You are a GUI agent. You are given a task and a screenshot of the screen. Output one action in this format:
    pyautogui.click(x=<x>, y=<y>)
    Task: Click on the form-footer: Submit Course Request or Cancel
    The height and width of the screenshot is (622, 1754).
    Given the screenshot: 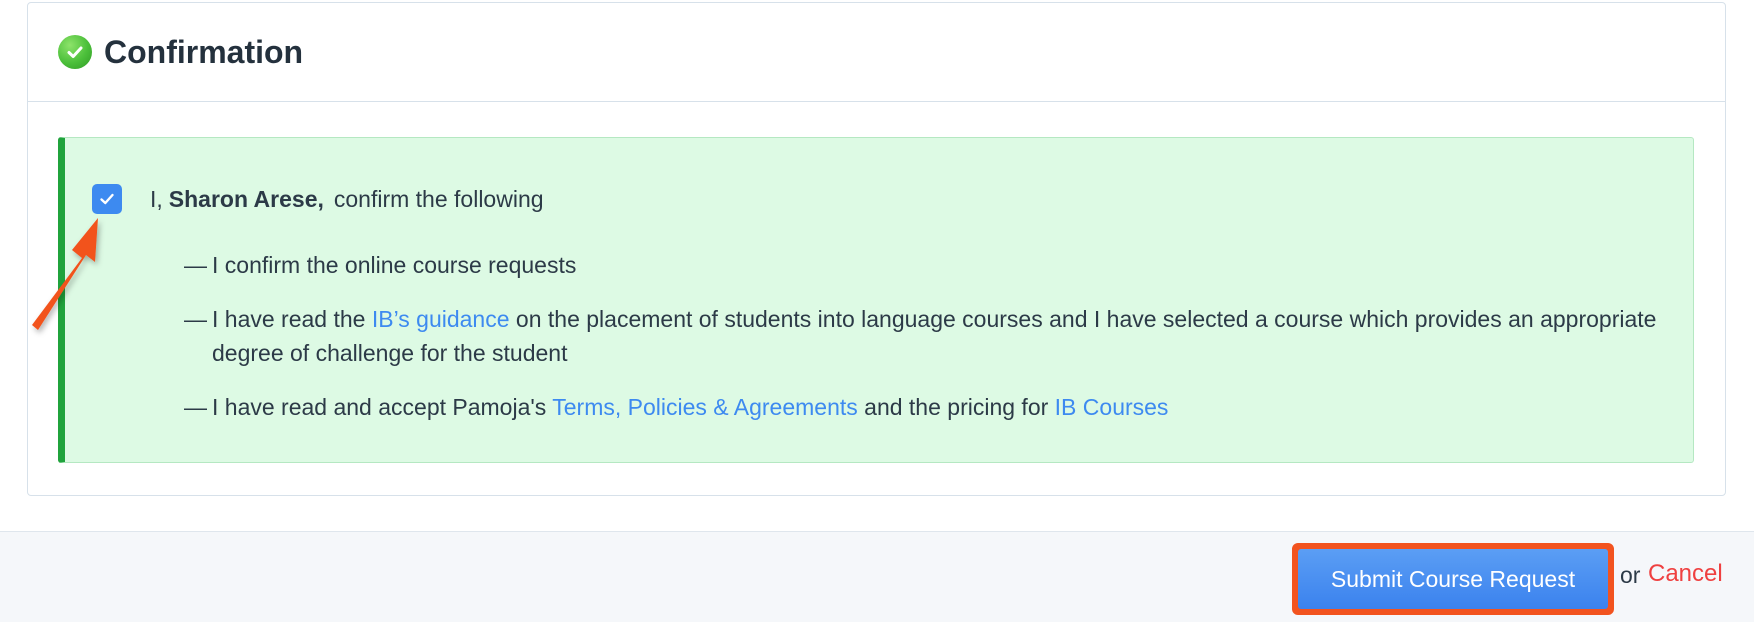 What is the action you would take?
    pyautogui.click(x=877, y=576)
    